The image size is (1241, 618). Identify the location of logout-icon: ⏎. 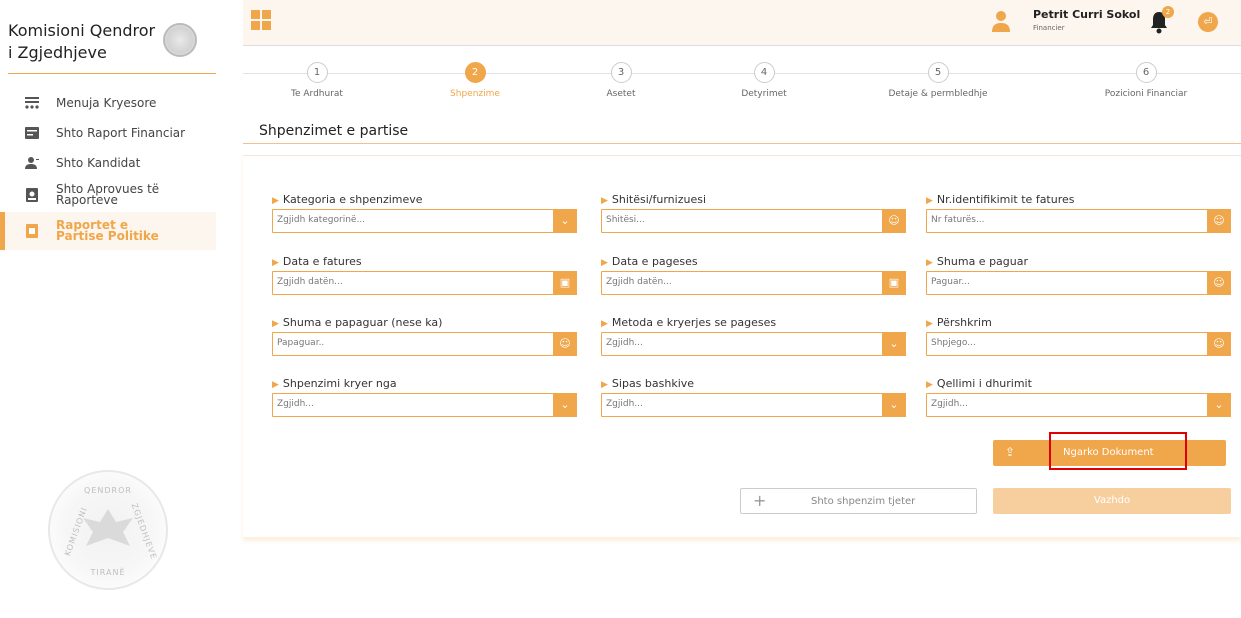
(1208, 22).